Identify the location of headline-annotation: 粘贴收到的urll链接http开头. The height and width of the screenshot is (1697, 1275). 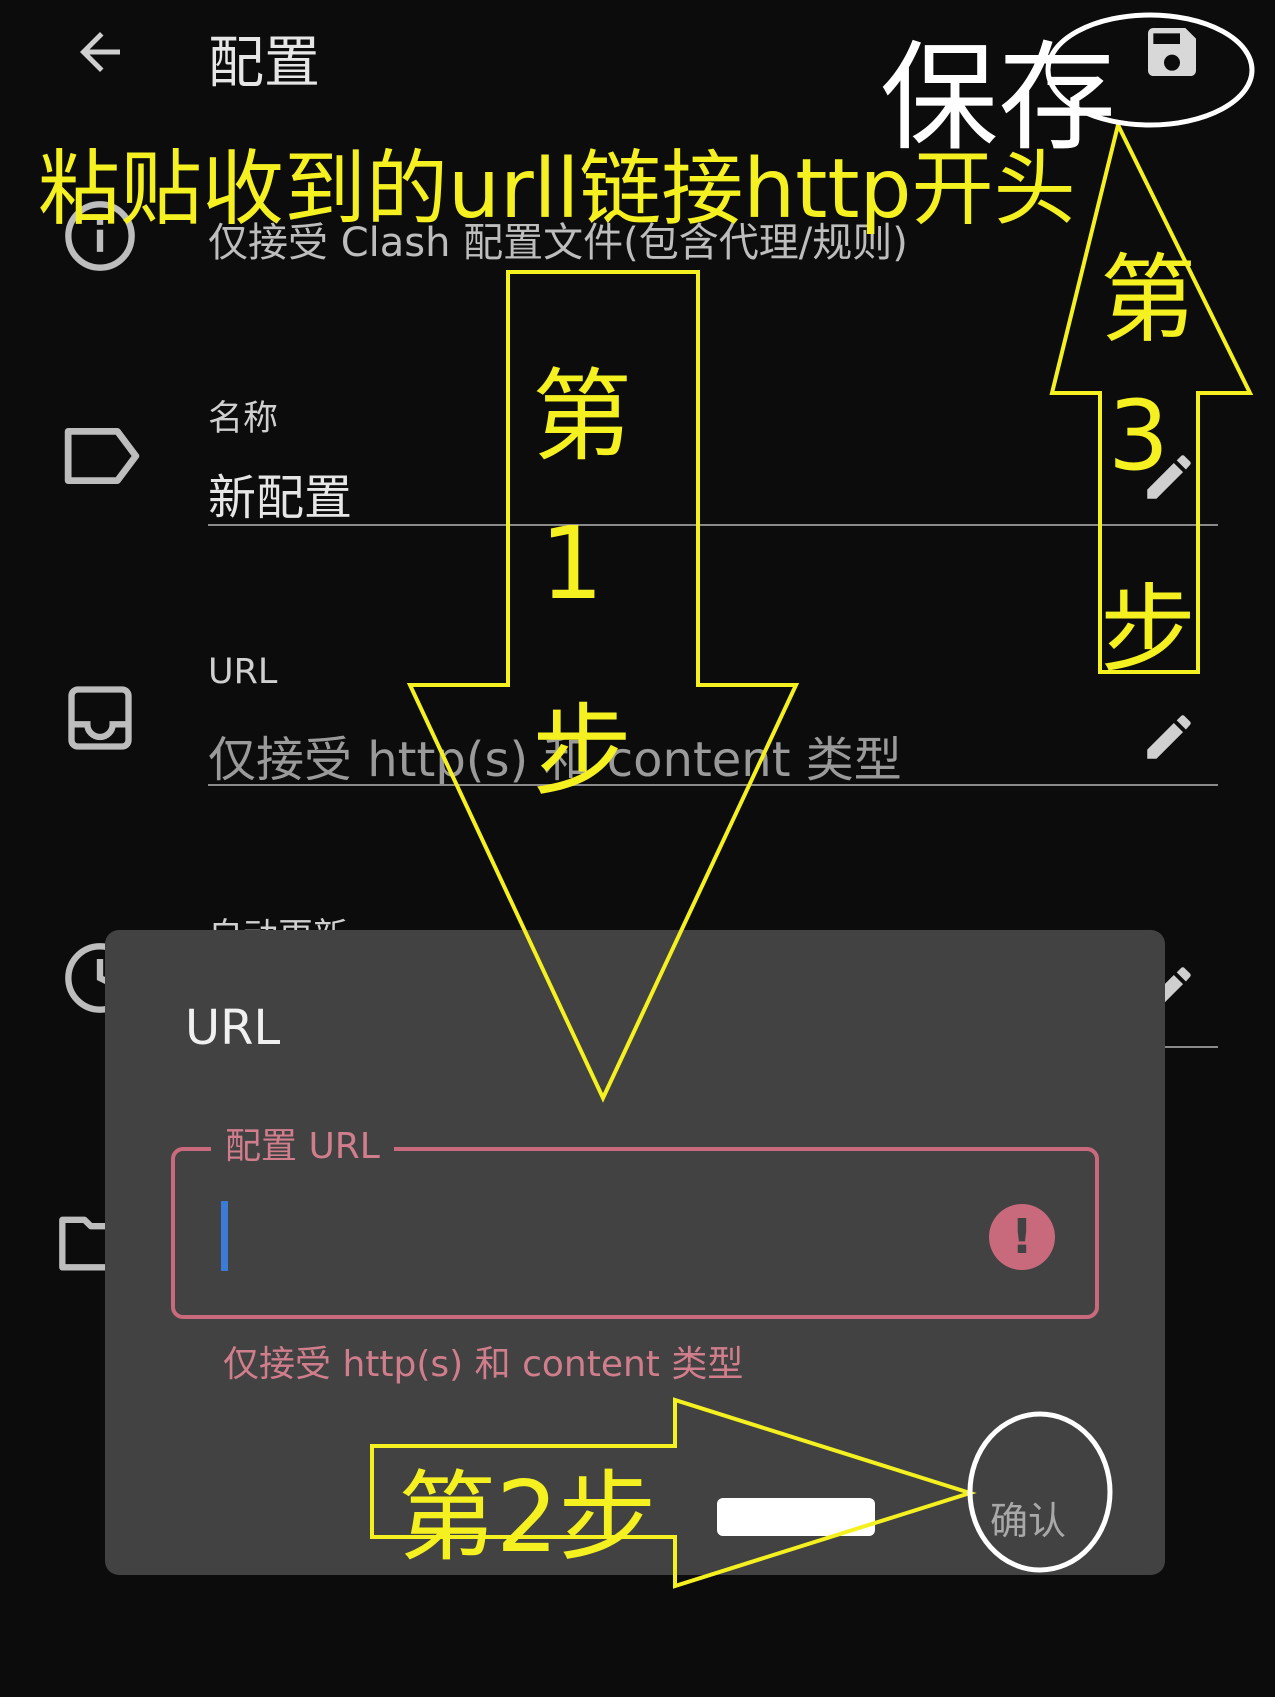
(557, 189).